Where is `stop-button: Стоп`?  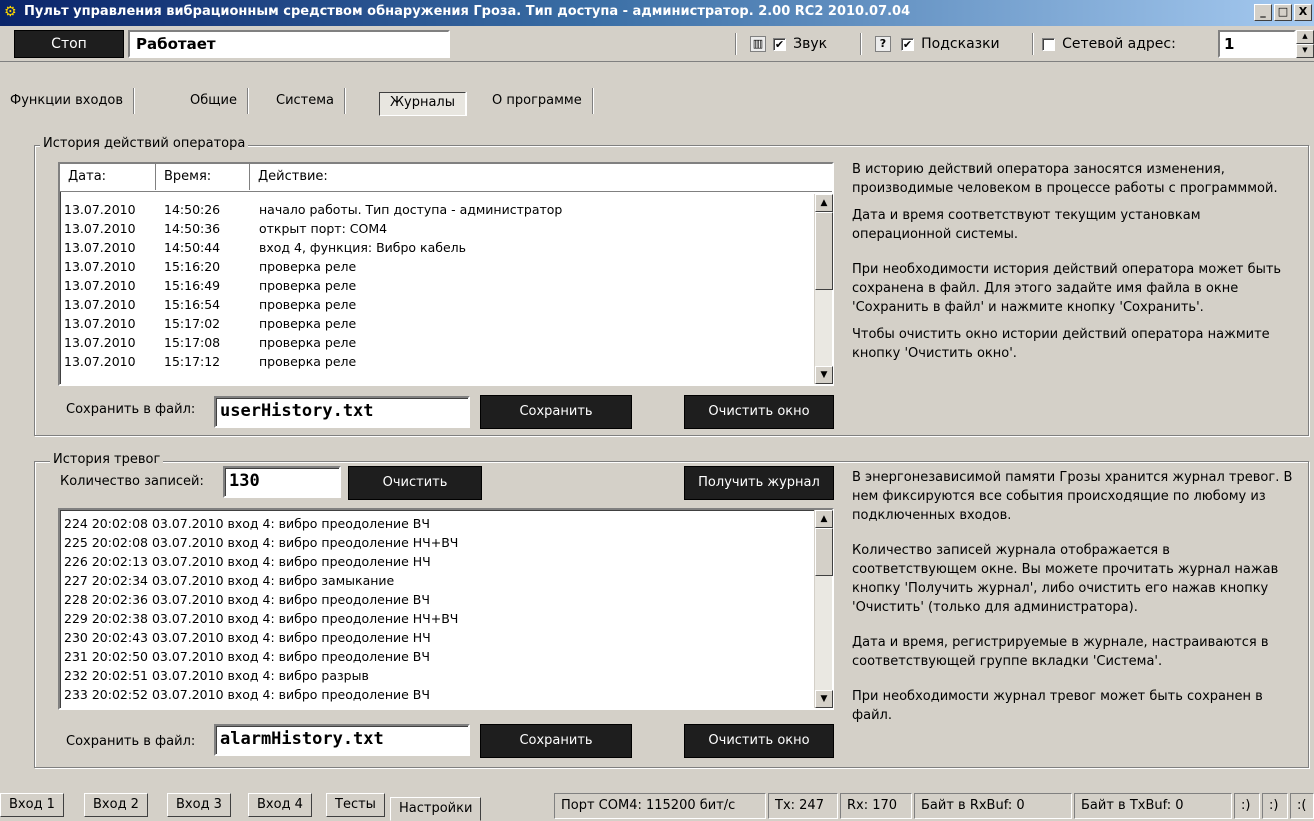
stop-button: Стоп is located at coordinates (69, 44).